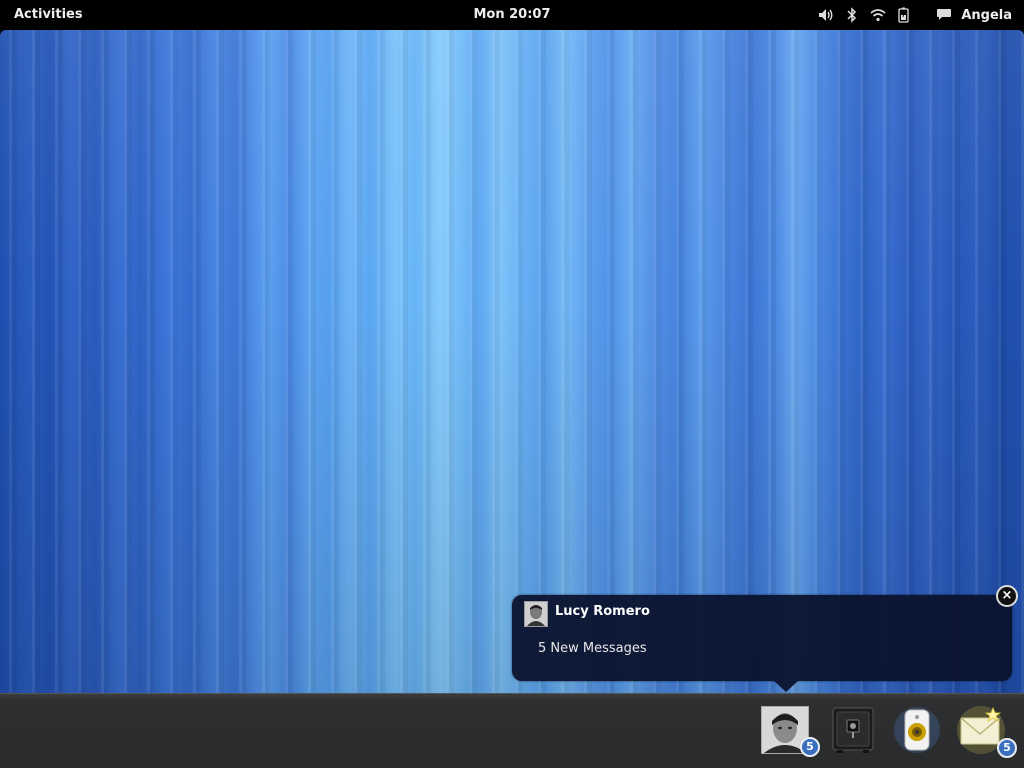  I want to click on chat-icon, so click(944, 15).